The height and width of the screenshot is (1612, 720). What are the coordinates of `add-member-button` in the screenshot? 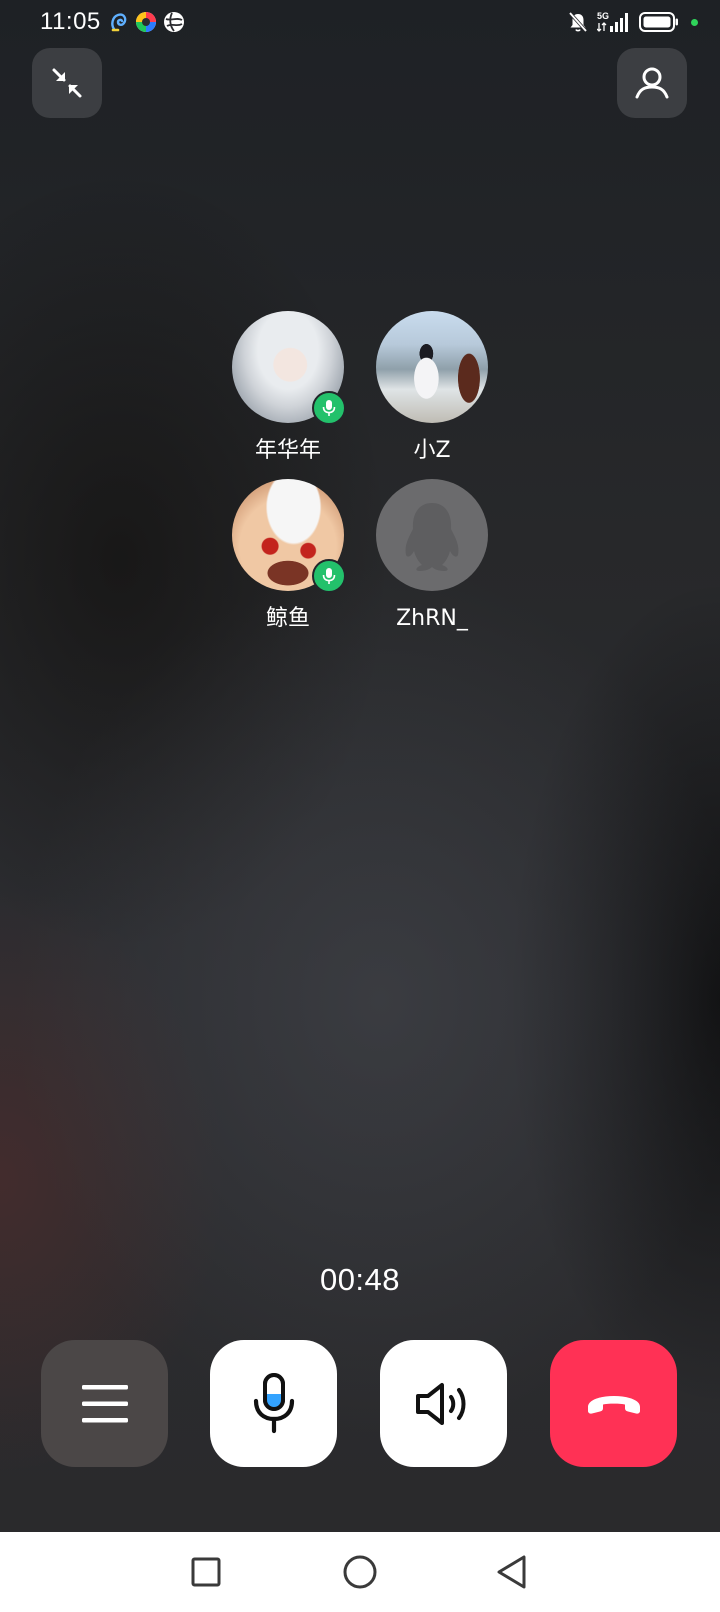 It's located at (652, 83).